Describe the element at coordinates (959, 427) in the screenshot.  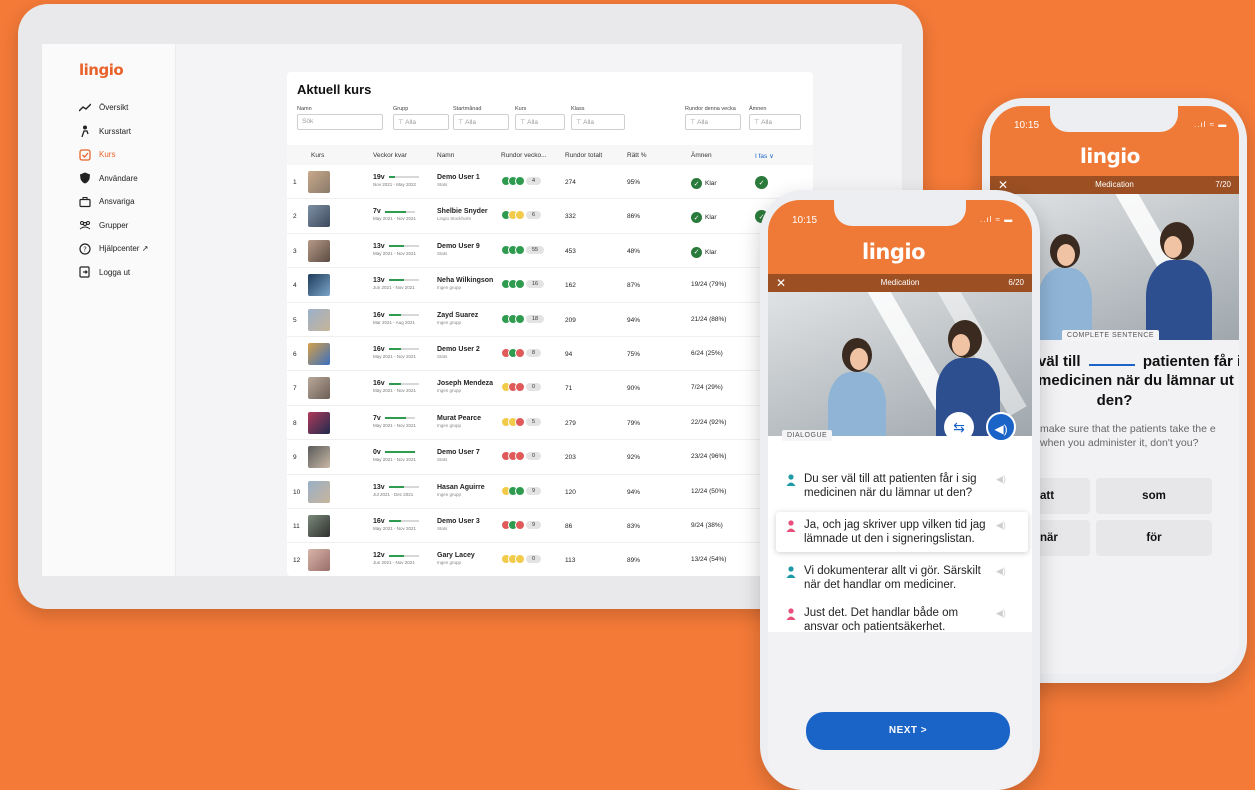
I see `translate-icon: ⇆` at that location.